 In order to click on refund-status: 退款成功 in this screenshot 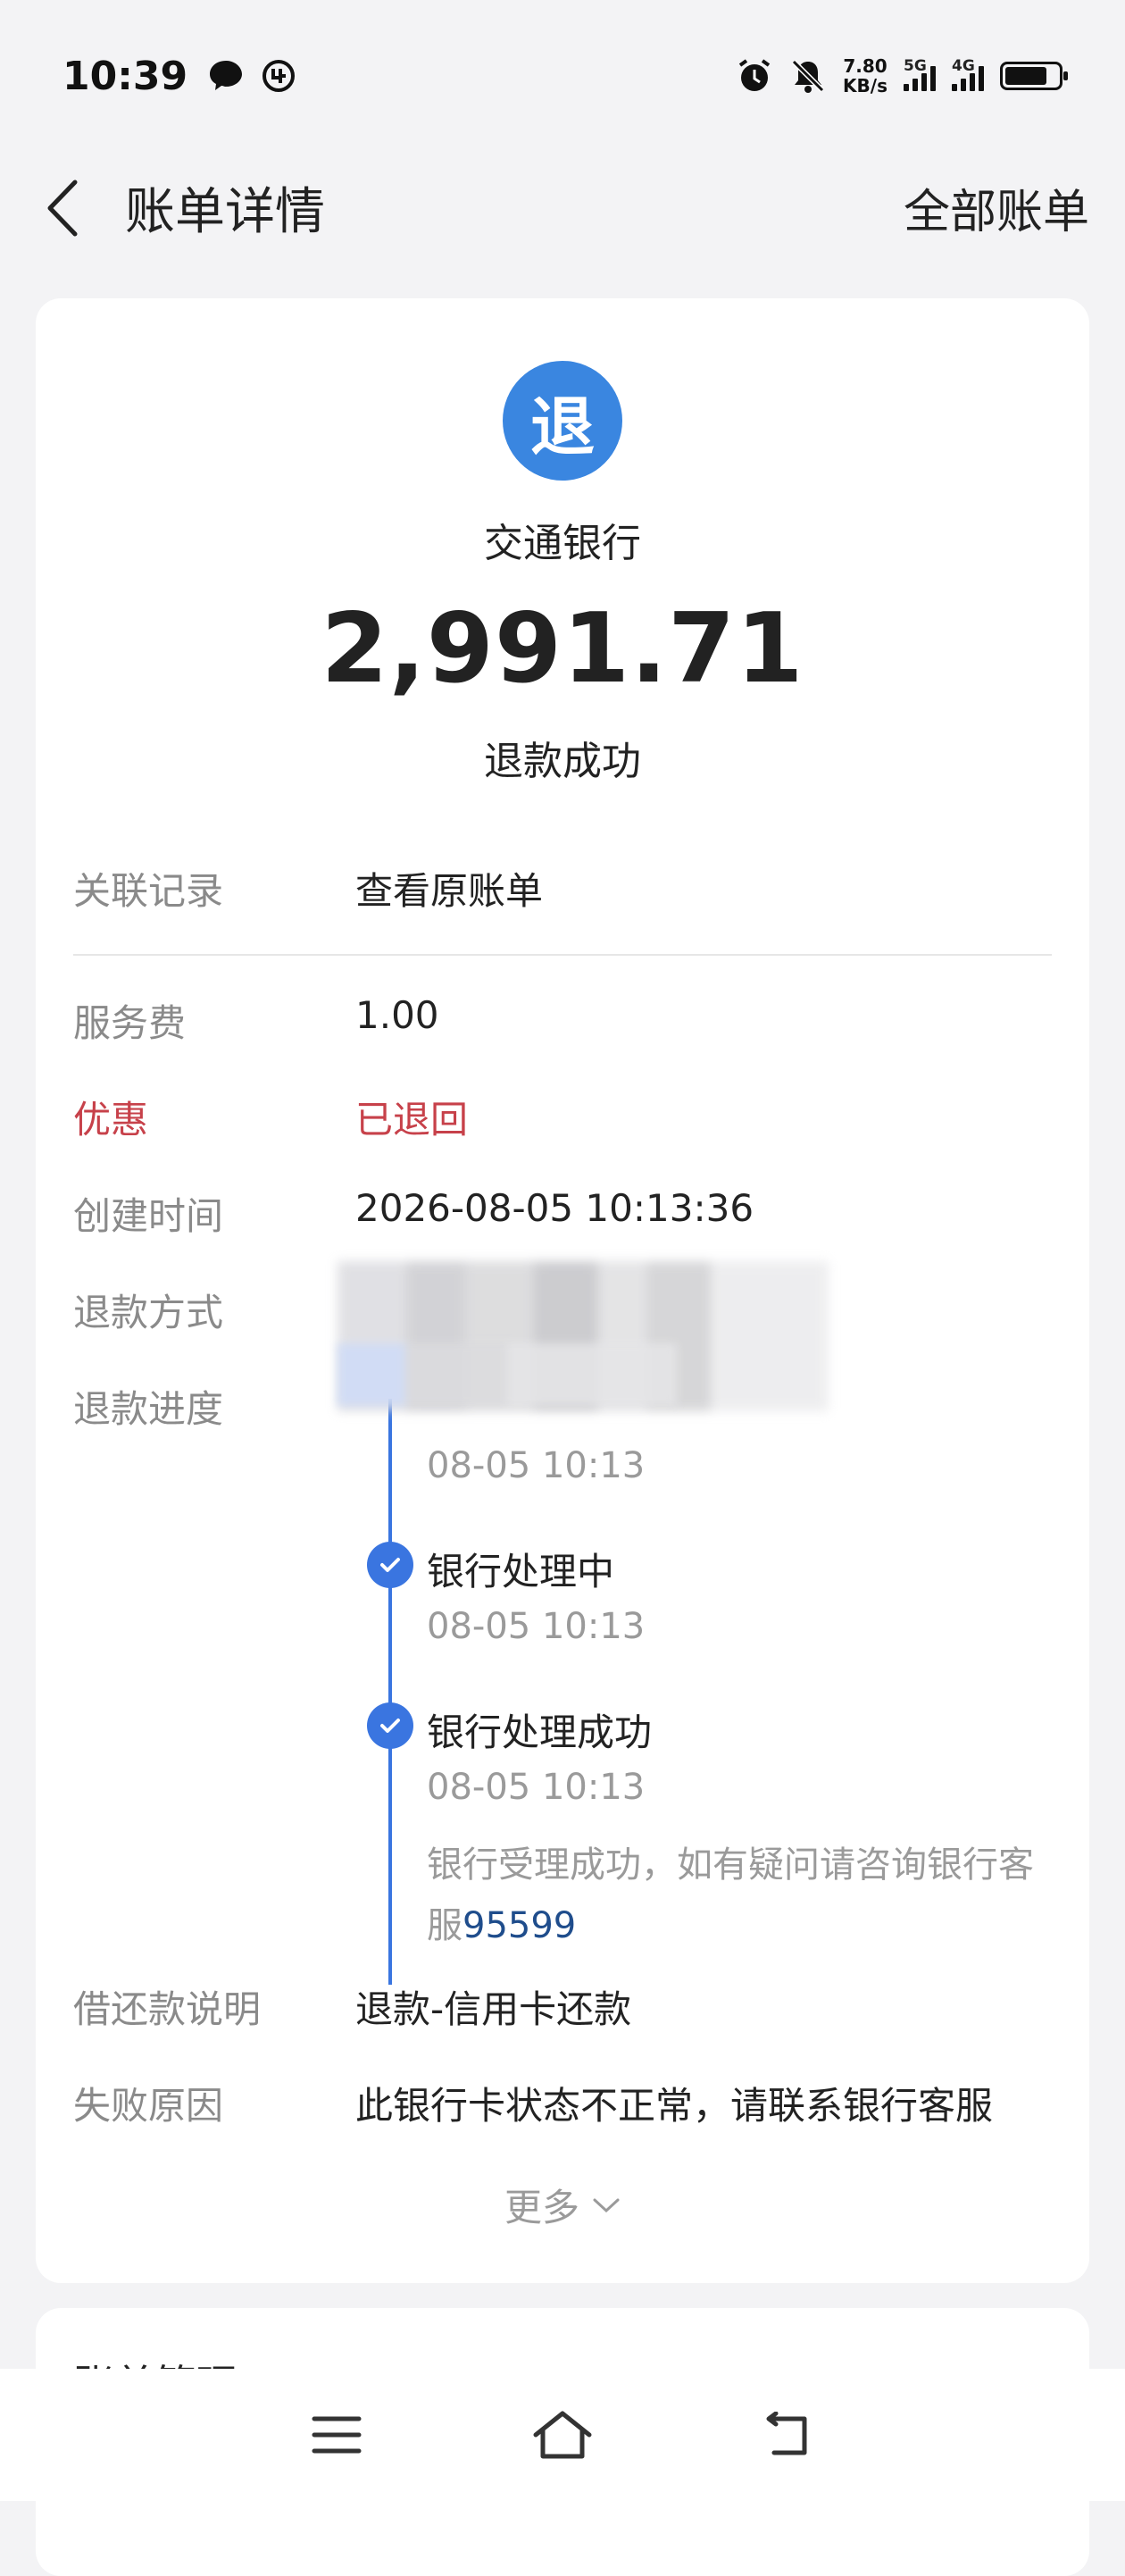, I will do `click(563, 762)`.